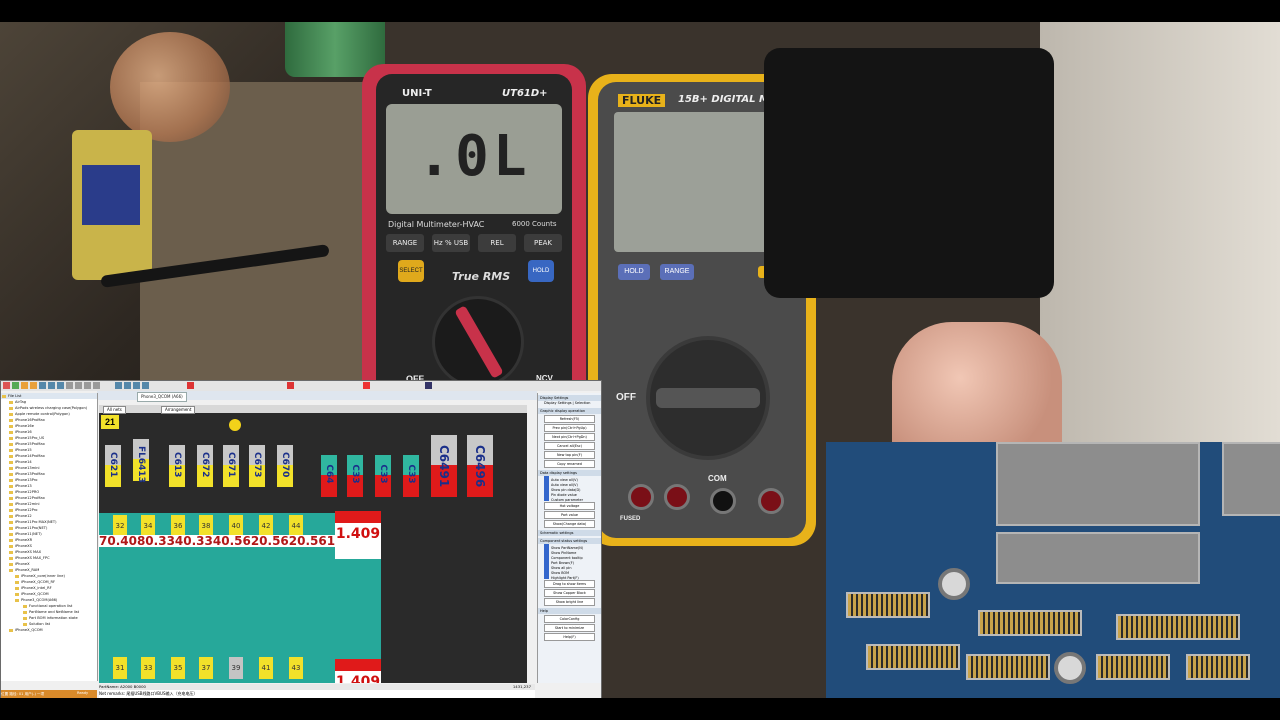  I want to click on hand, so click(977, 392).